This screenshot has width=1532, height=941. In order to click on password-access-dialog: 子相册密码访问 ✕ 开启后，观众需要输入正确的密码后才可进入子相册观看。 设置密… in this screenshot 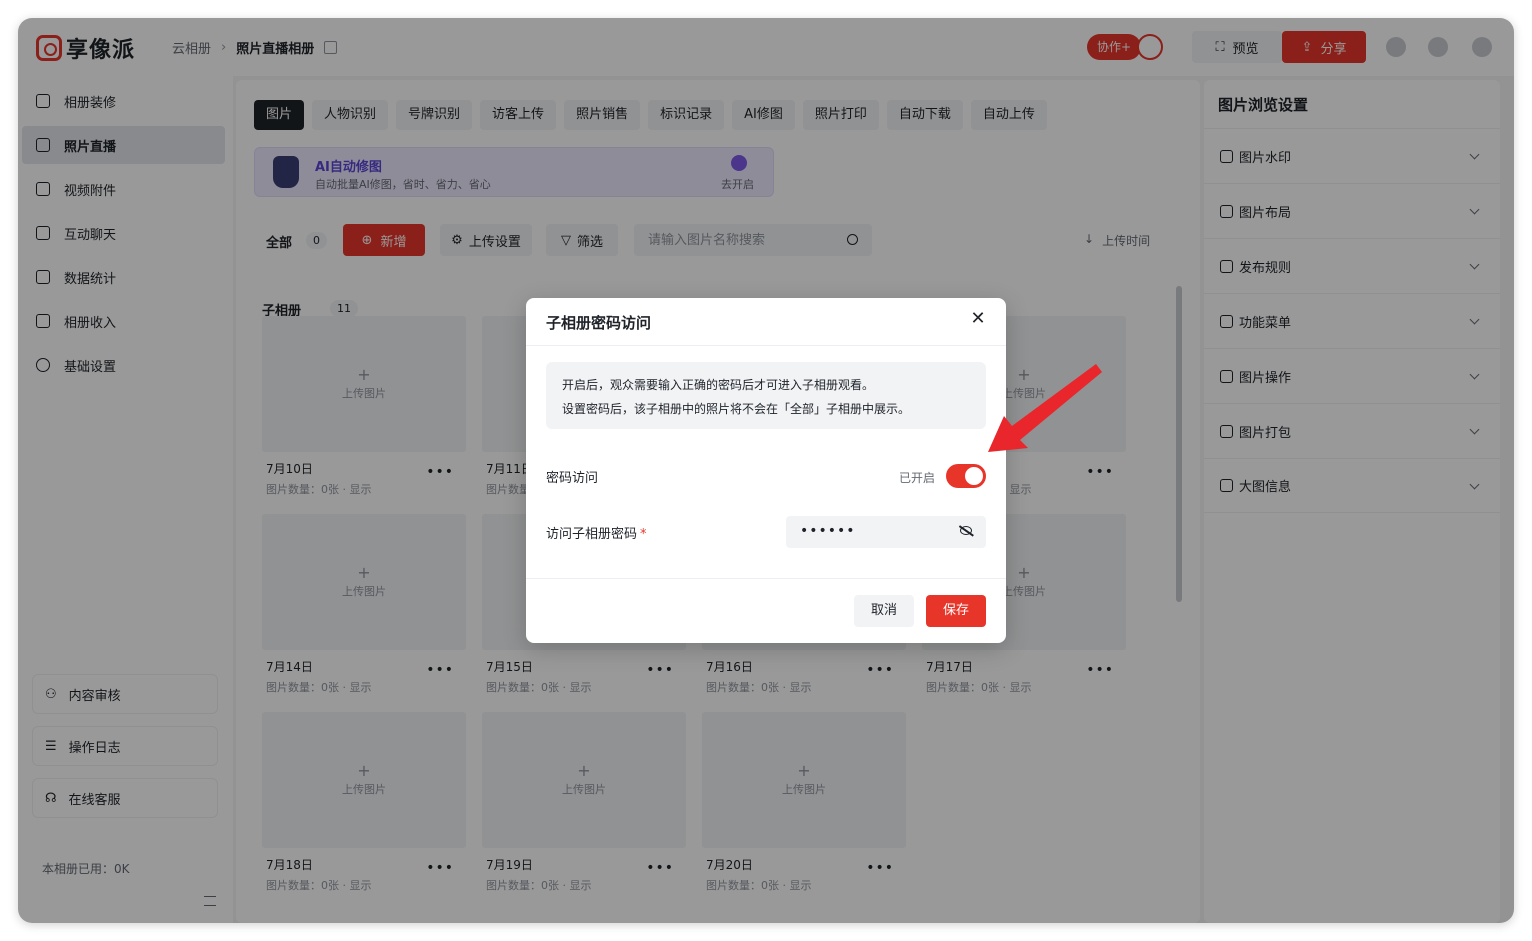, I will do `click(766, 470)`.